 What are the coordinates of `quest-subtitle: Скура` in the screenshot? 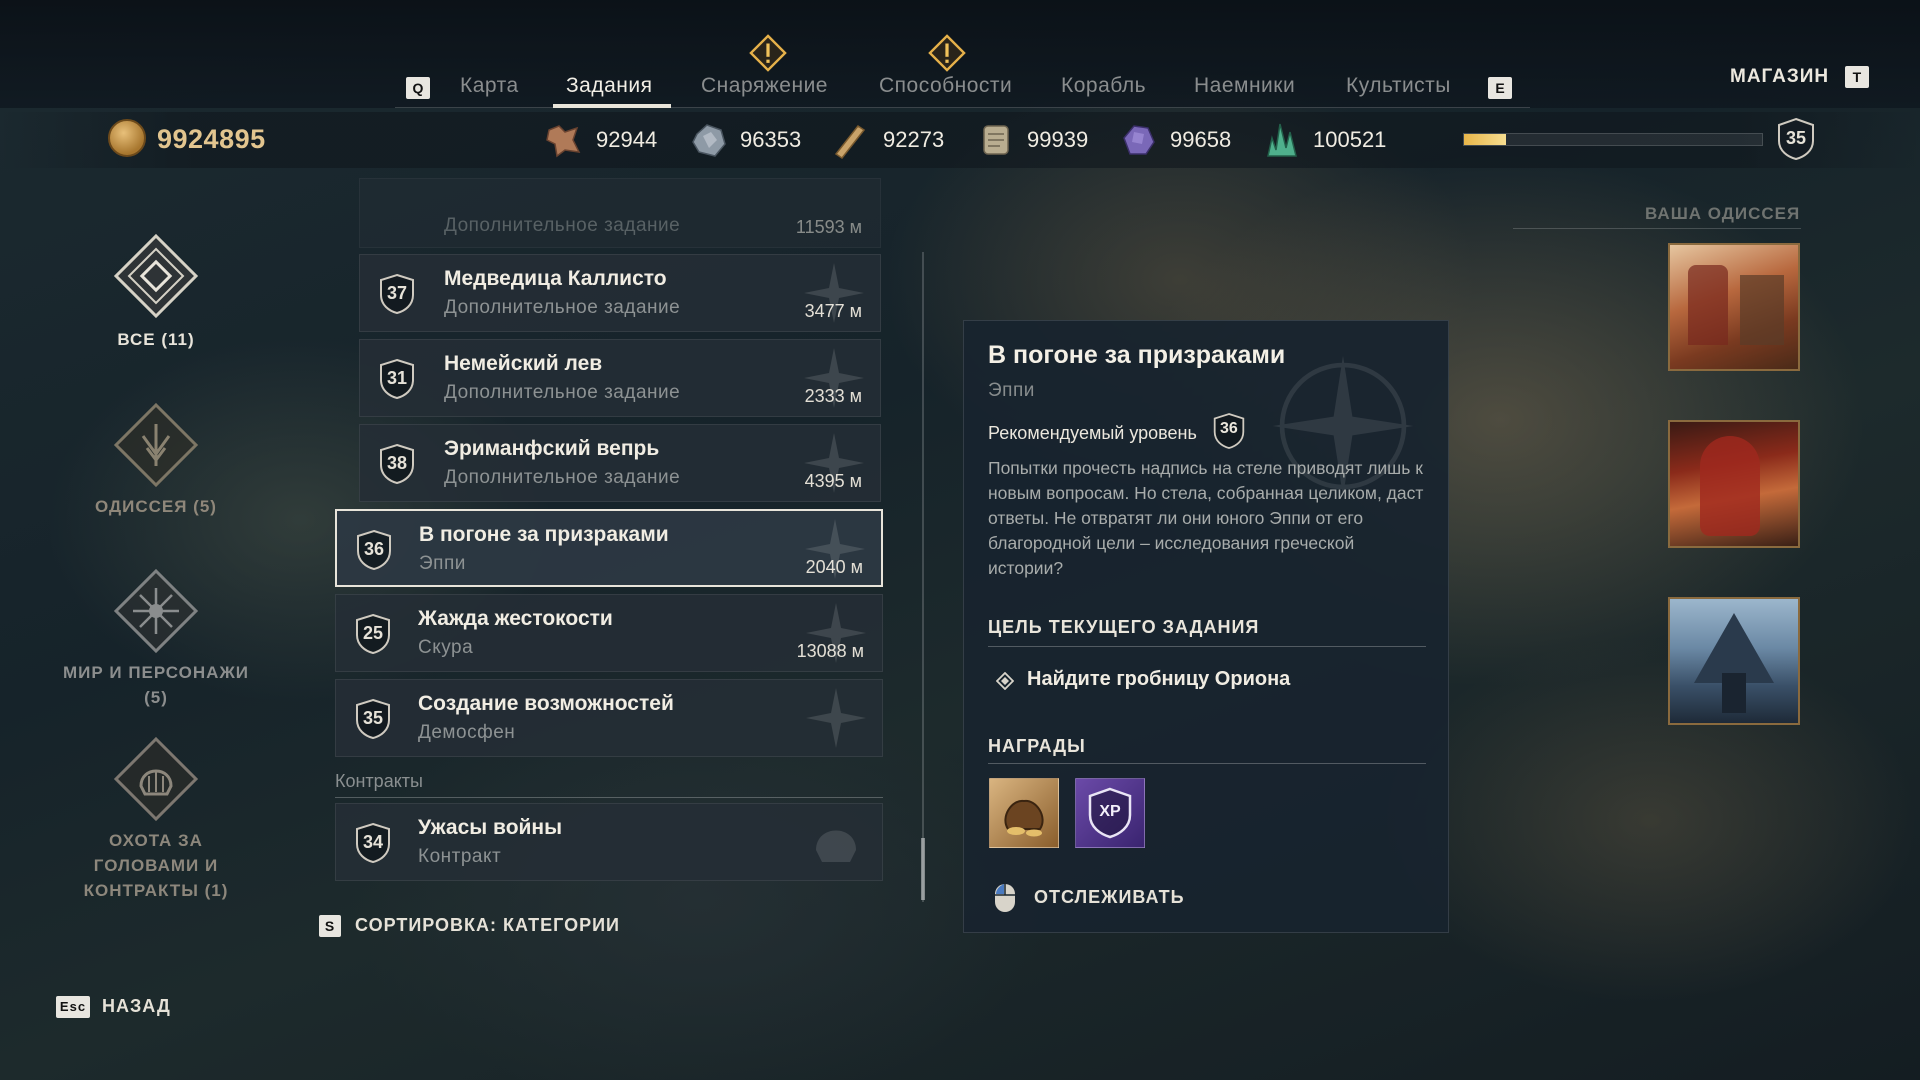 It's located at (446, 647).